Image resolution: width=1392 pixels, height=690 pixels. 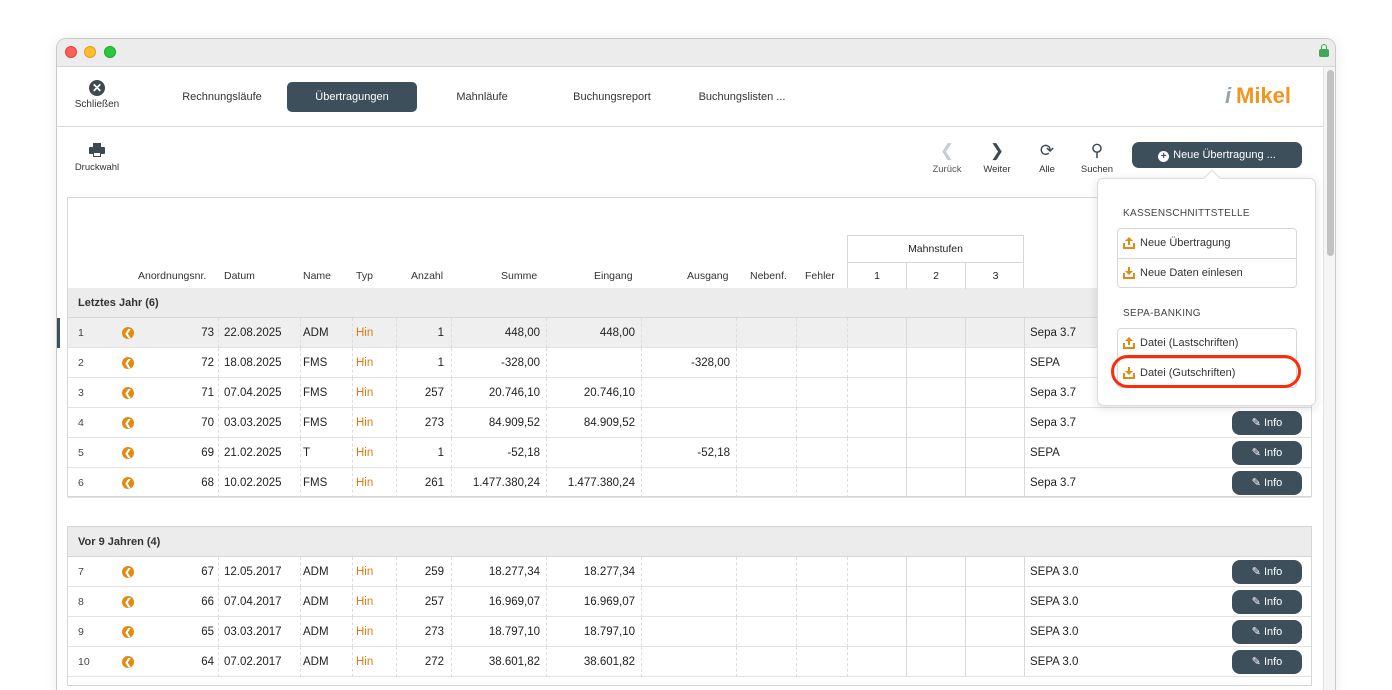 I want to click on cell-anordnungsnr: 67, so click(x=207, y=572).